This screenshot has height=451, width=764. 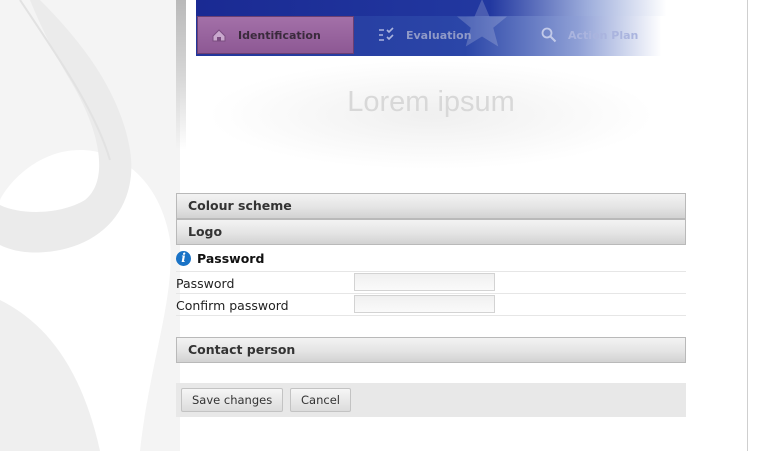 I want to click on tab-label: Identification, so click(x=279, y=35).